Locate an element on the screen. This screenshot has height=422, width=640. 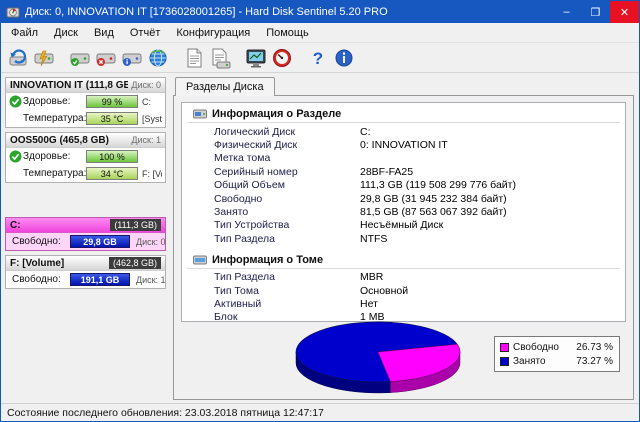
info-label: Физический Диск is located at coordinates (256, 145).